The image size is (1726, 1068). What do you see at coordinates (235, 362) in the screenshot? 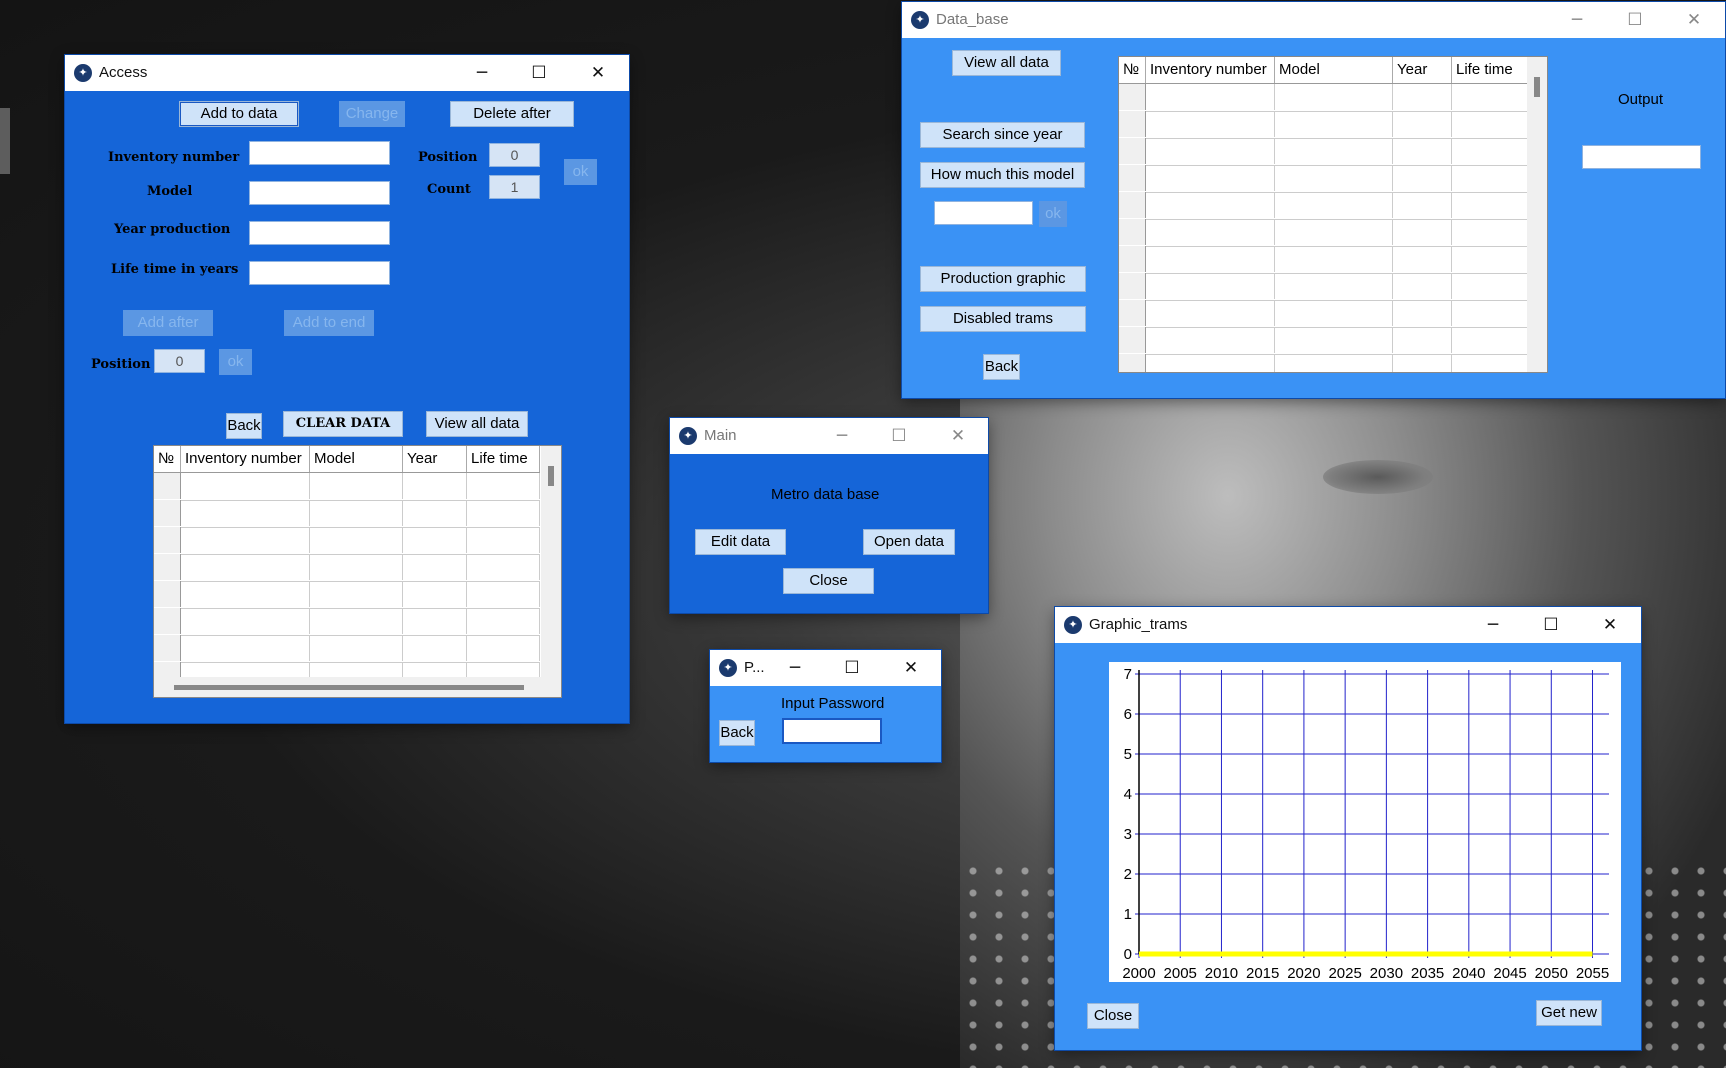
I see `position-ok-button-2: ok` at bounding box center [235, 362].